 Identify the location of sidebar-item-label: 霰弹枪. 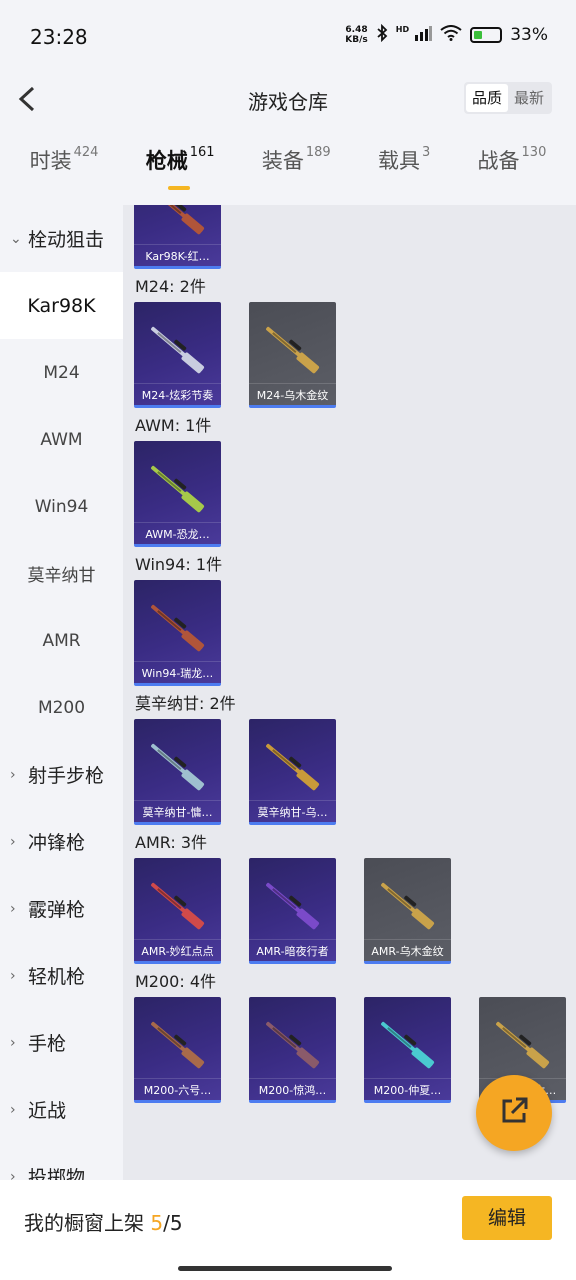
(57, 910).